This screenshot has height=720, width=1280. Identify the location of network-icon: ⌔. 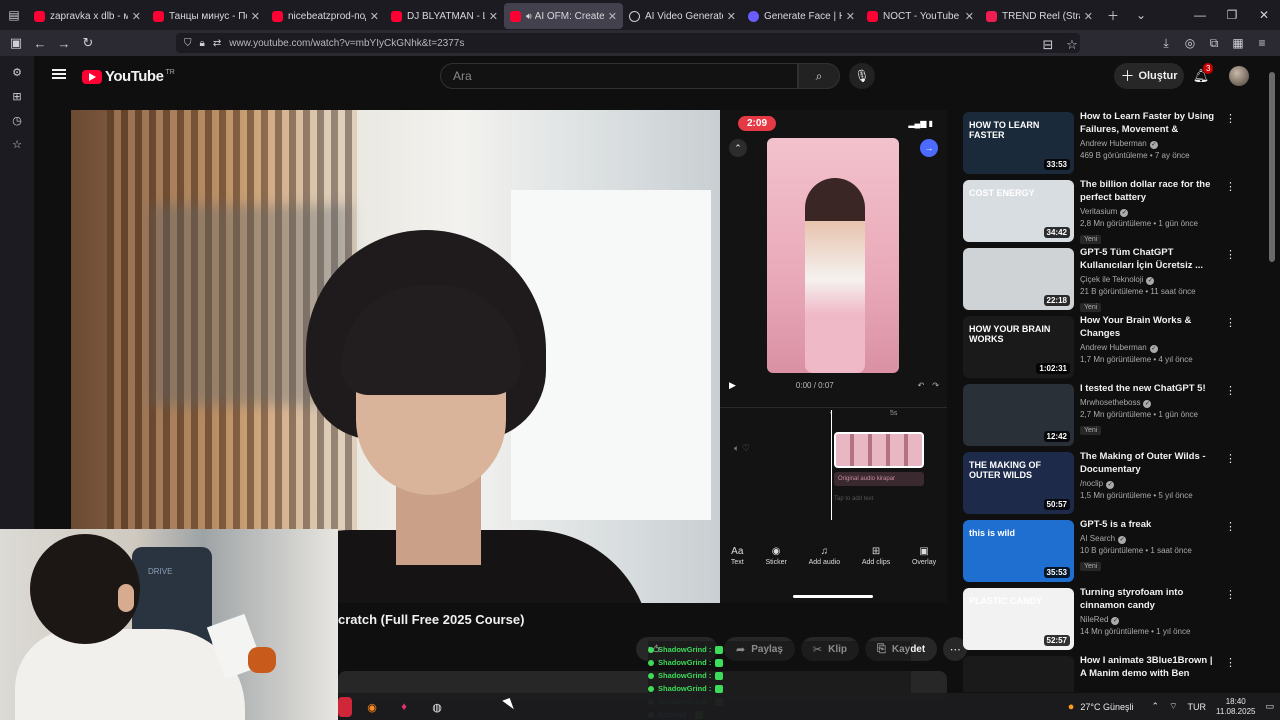
(1173, 706).